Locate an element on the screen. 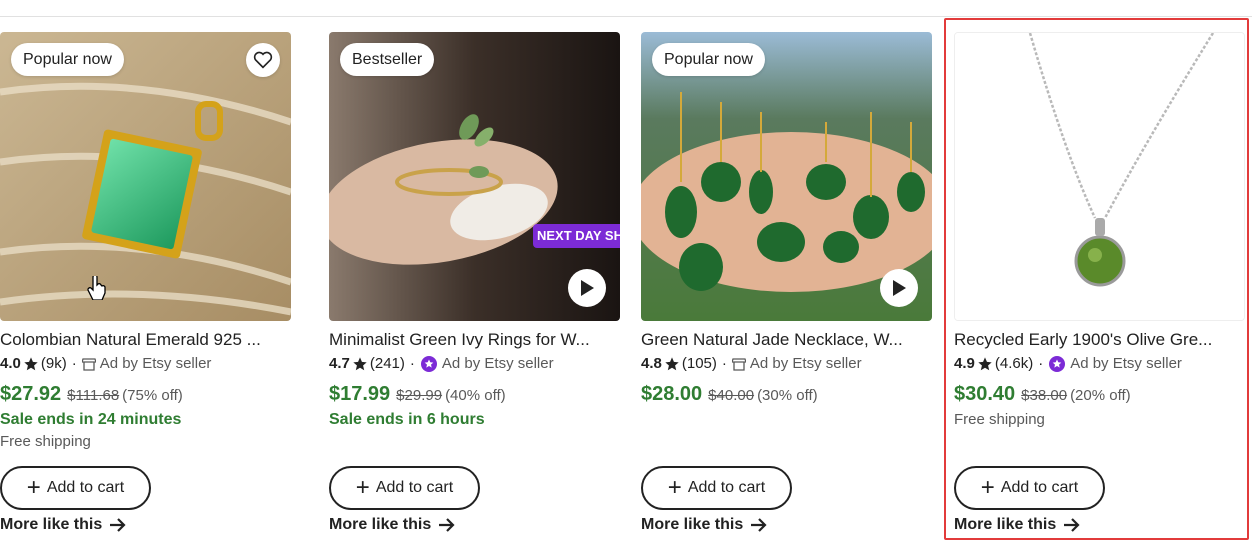 The height and width of the screenshot is (554, 1252). rating-row: 4.8 (105) · Ad by Etsy seller is located at coordinates (786, 364).